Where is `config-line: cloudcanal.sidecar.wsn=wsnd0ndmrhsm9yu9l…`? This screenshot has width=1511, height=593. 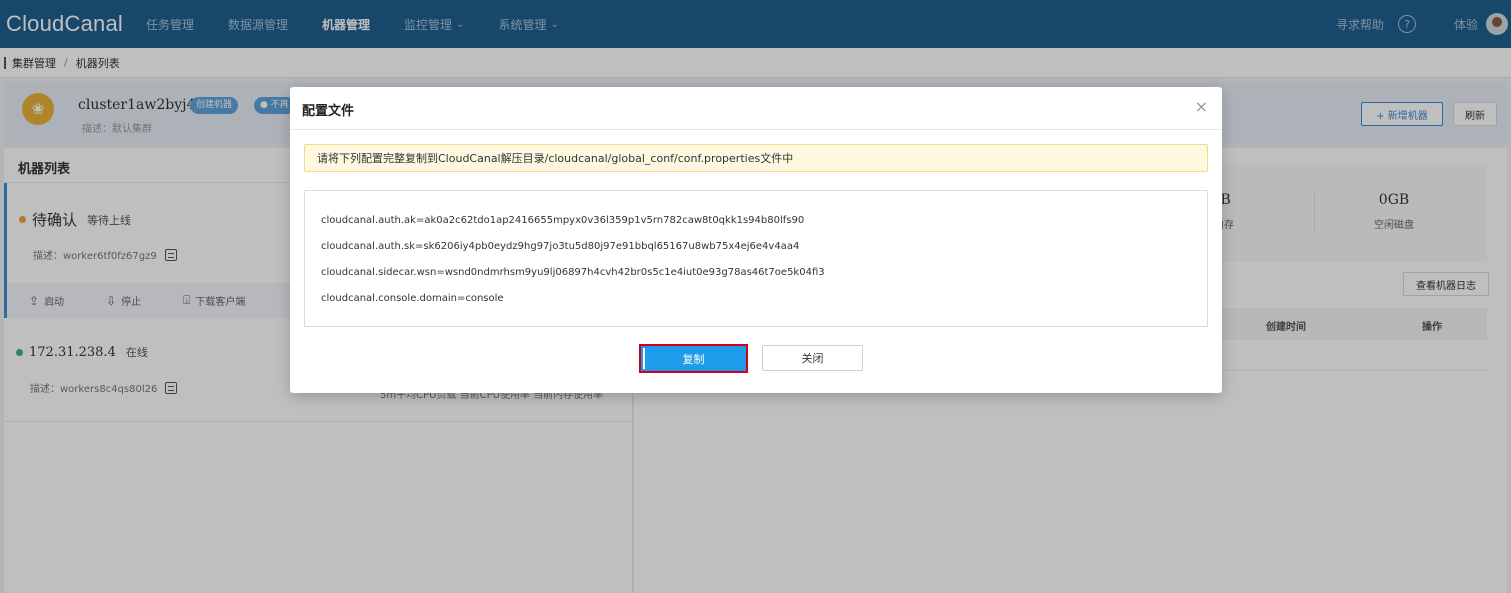 config-line: cloudcanal.sidecar.wsn=wsnd0ndmrhsm9yu9l… is located at coordinates (573, 272).